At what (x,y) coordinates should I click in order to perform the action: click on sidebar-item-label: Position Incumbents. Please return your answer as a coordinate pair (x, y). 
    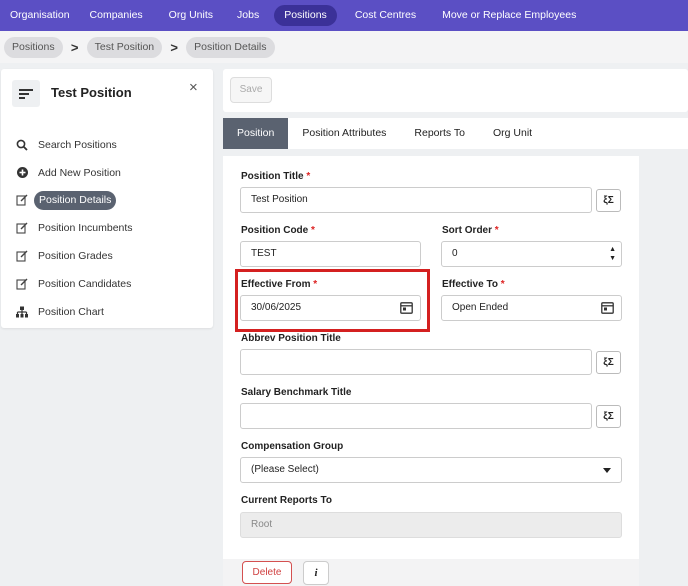
    Looking at the image, I should click on (85, 228).